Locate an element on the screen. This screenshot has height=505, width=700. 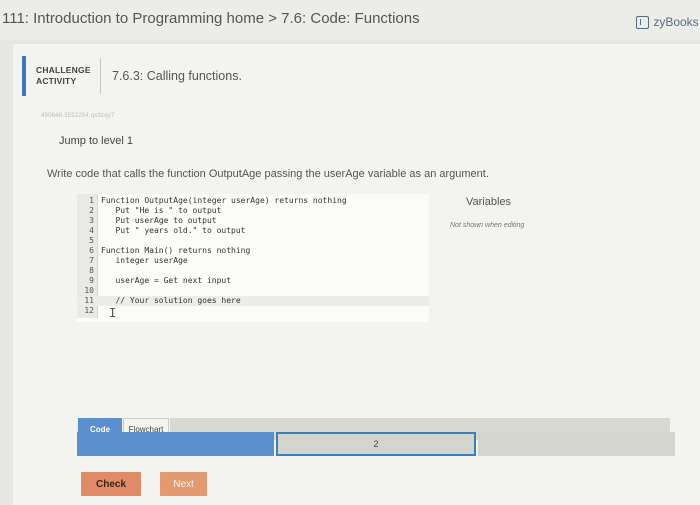
variables-title: Variables is located at coordinates (489, 202).